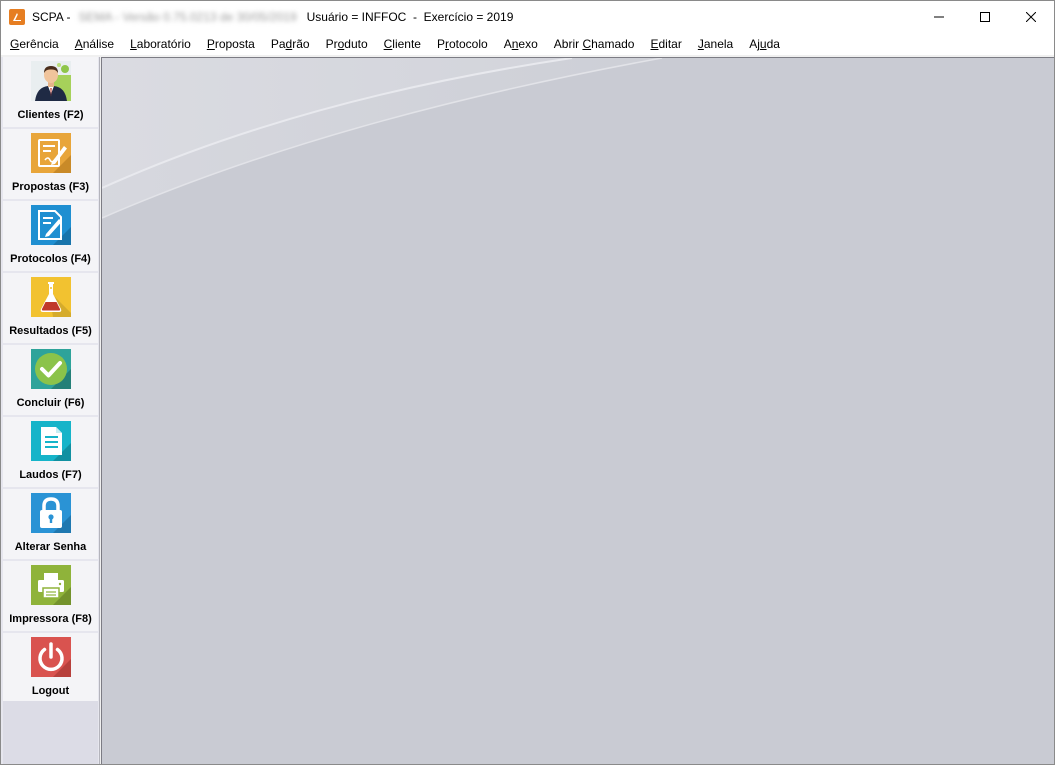 The image size is (1055, 765). Describe the element at coordinates (290, 44) in the screenshot. I see `menu-padrao: Padrão` at that location.